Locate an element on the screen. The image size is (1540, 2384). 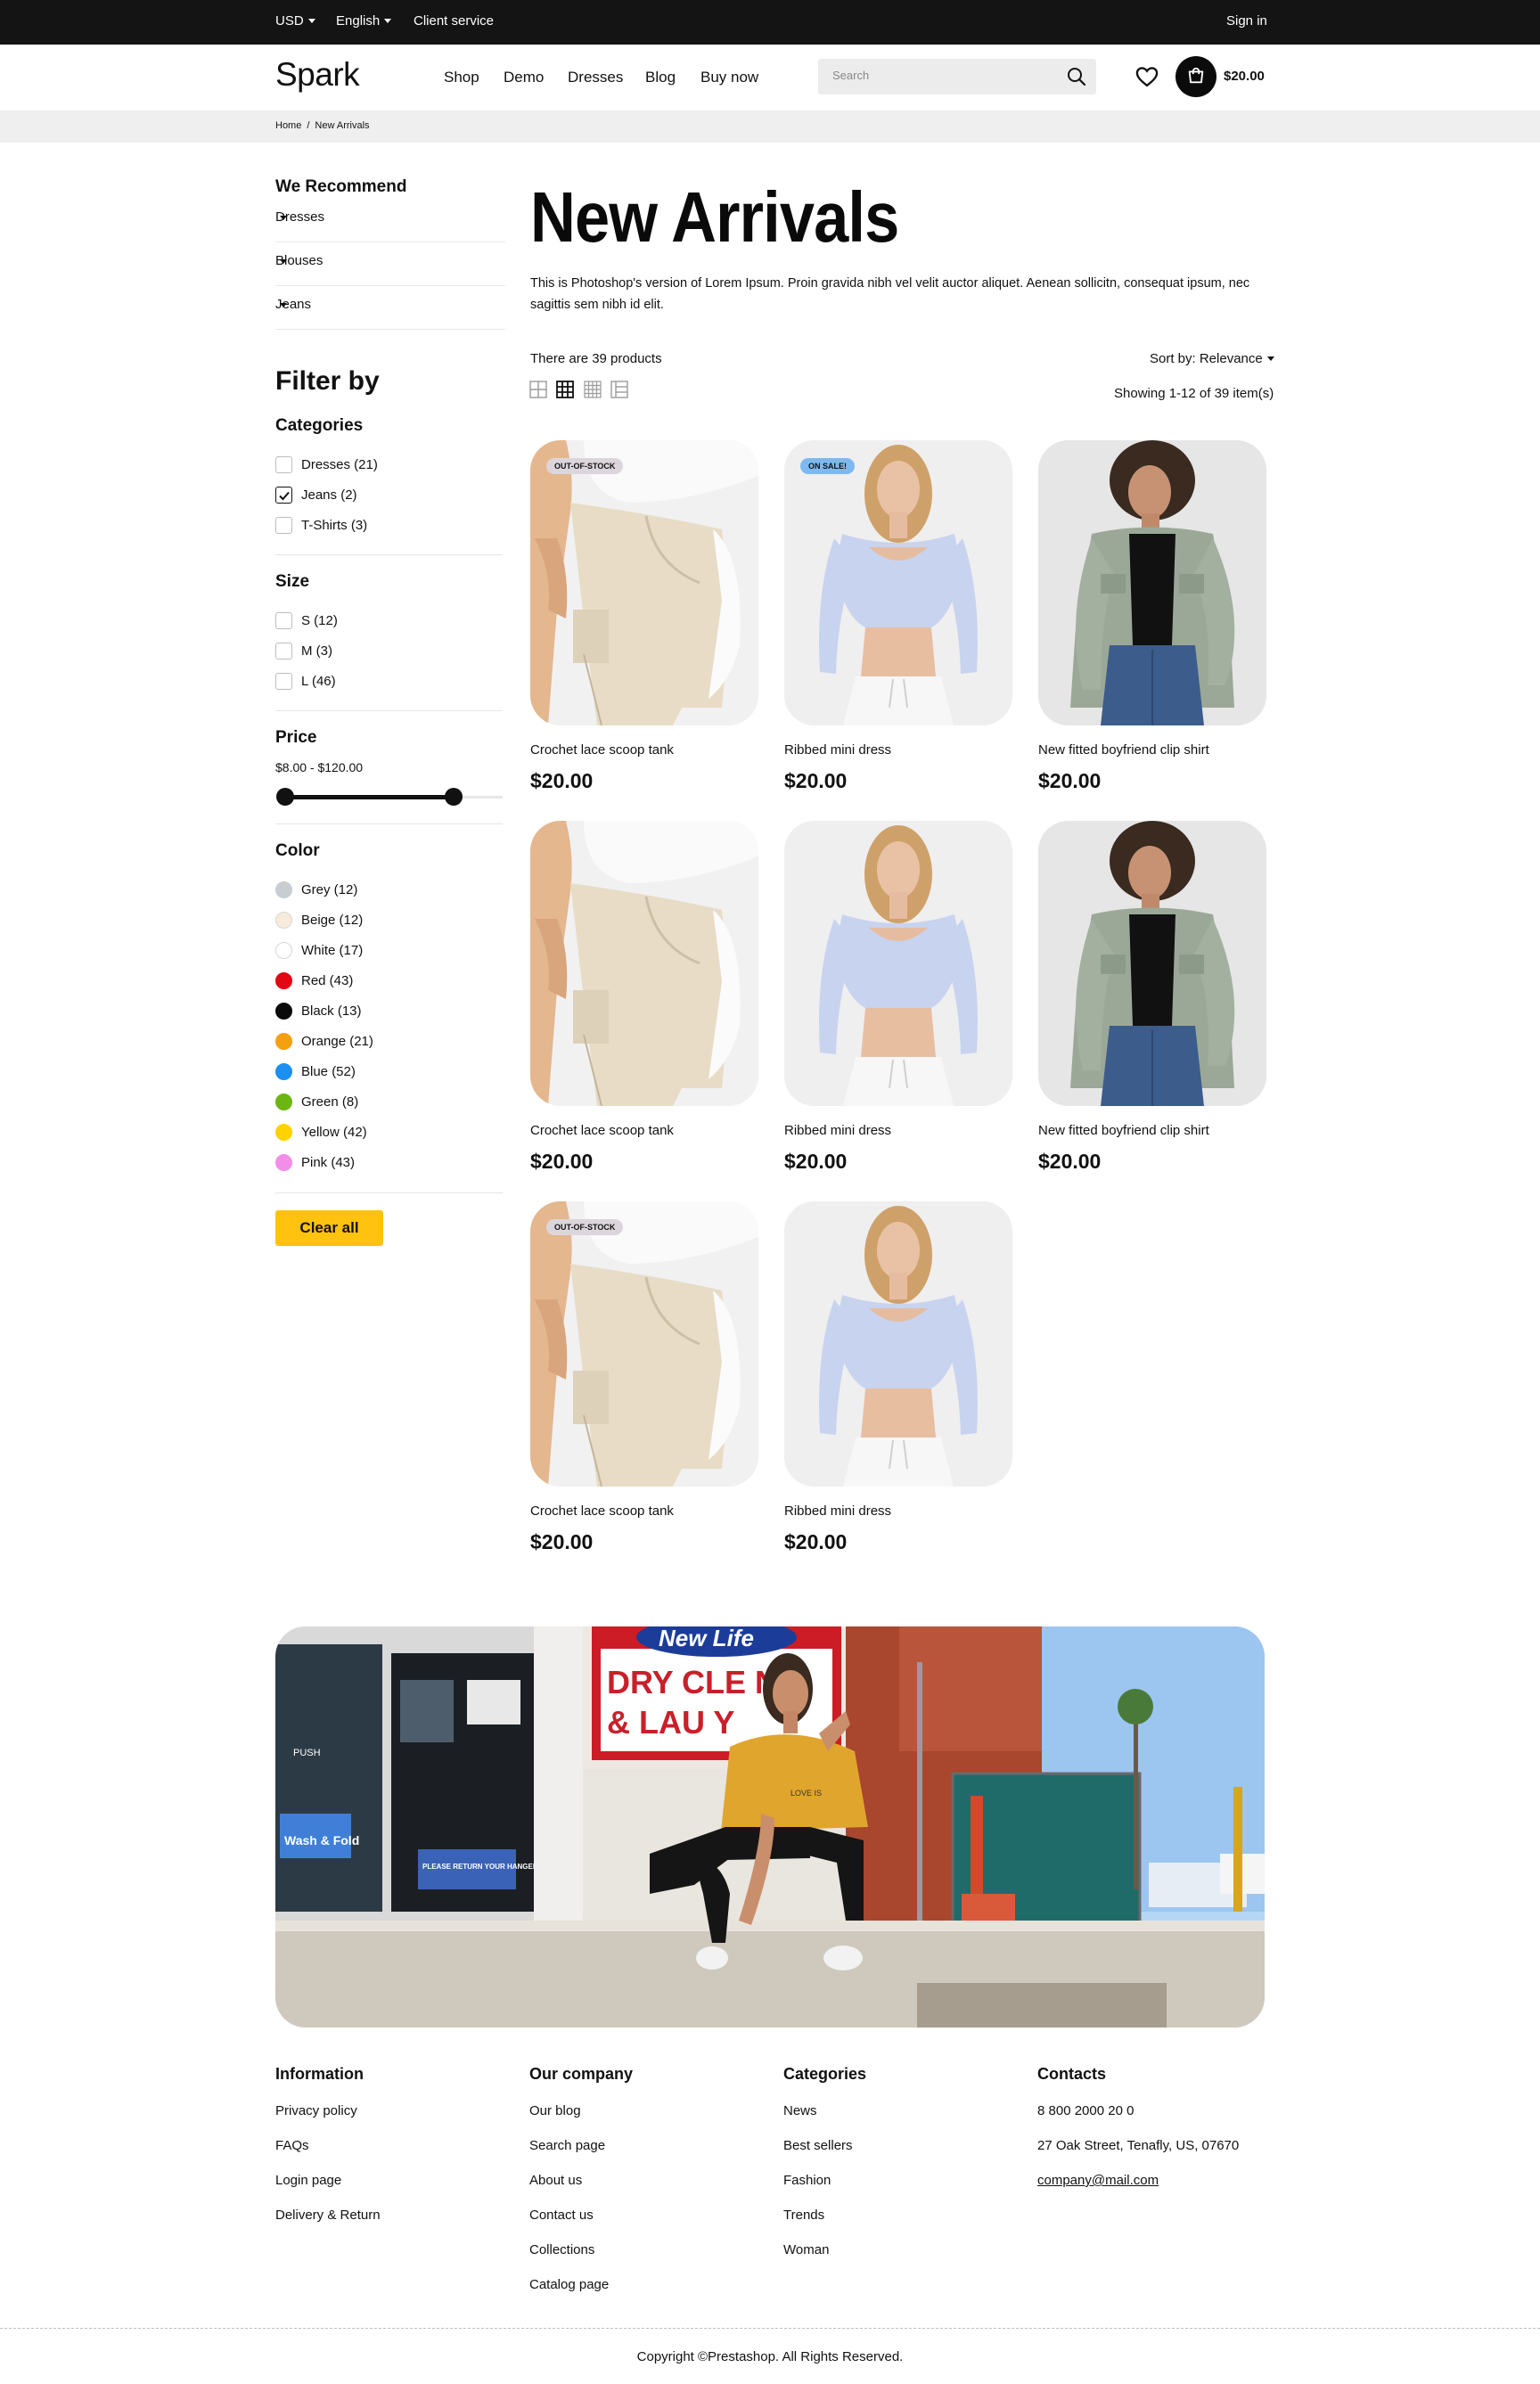
recommend-item-jeans: Jeans is located at coordinates (390, 308).